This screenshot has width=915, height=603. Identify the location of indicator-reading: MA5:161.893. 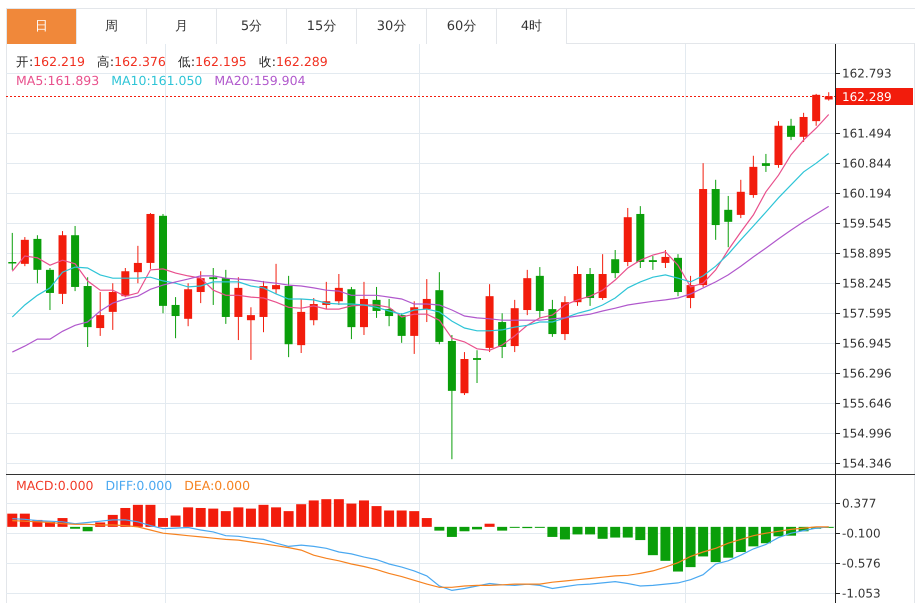
(58, 80).